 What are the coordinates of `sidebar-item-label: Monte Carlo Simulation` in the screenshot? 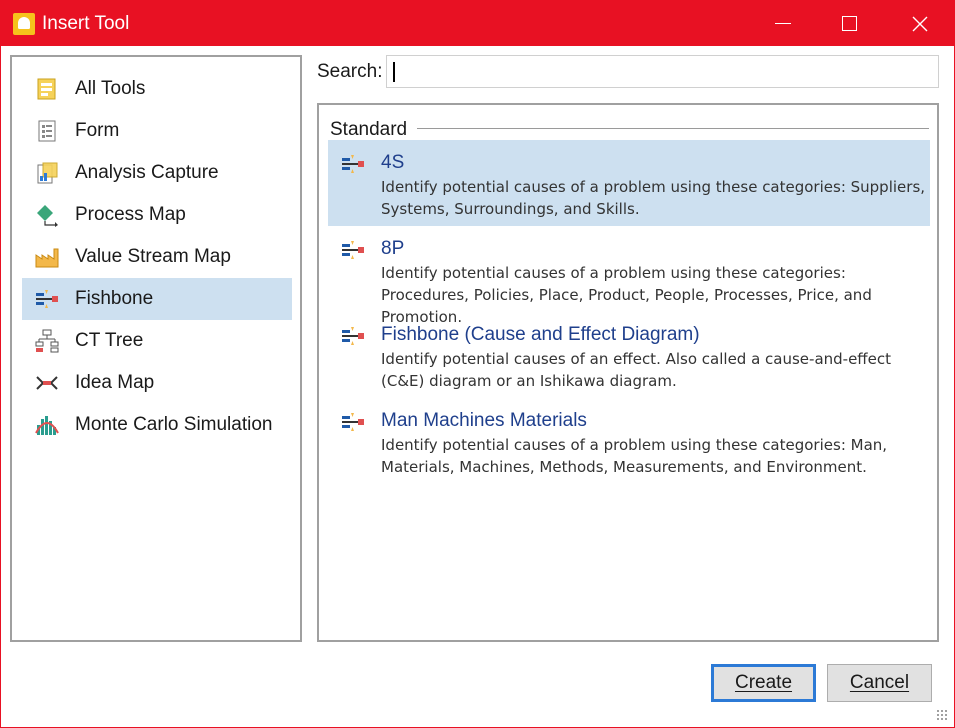 It's located at (174, 424).